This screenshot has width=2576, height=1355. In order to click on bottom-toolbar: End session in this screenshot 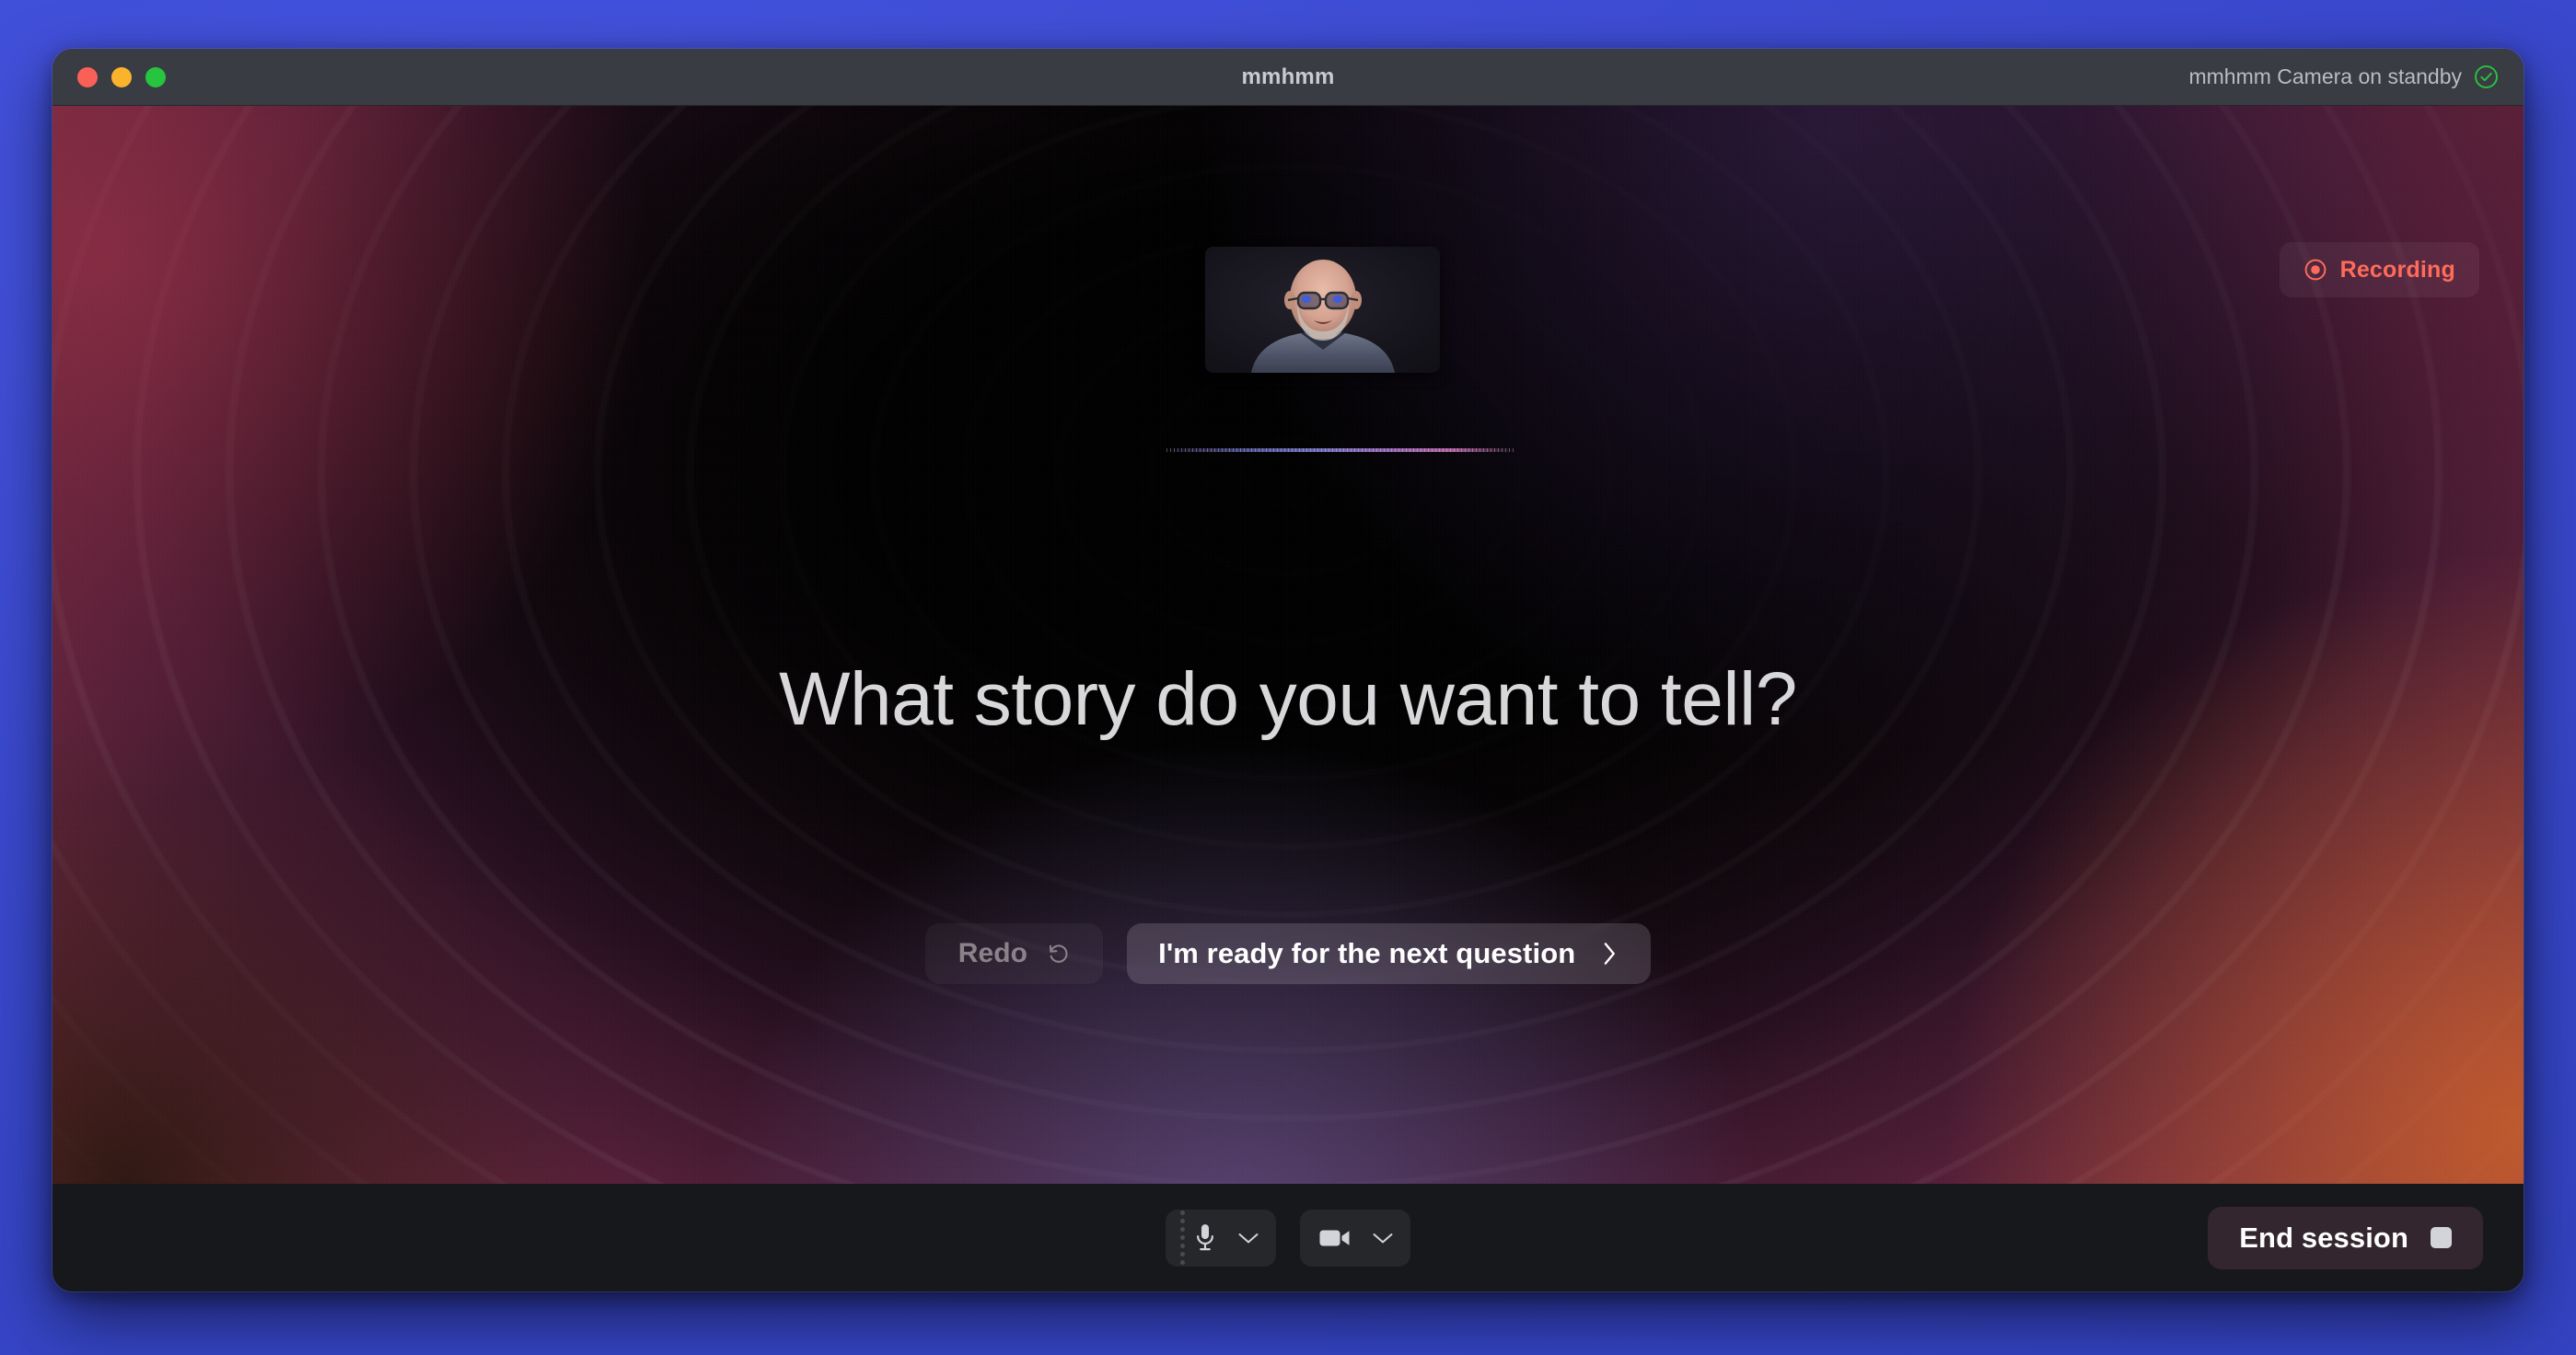, I will do `click(1288, 1237)`.